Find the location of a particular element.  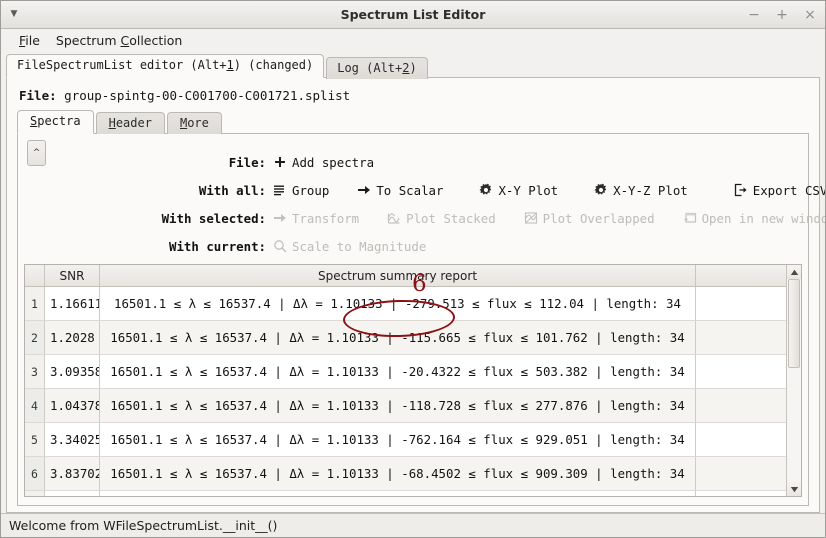

list-lines-icon is located at coordinates (280, 190).